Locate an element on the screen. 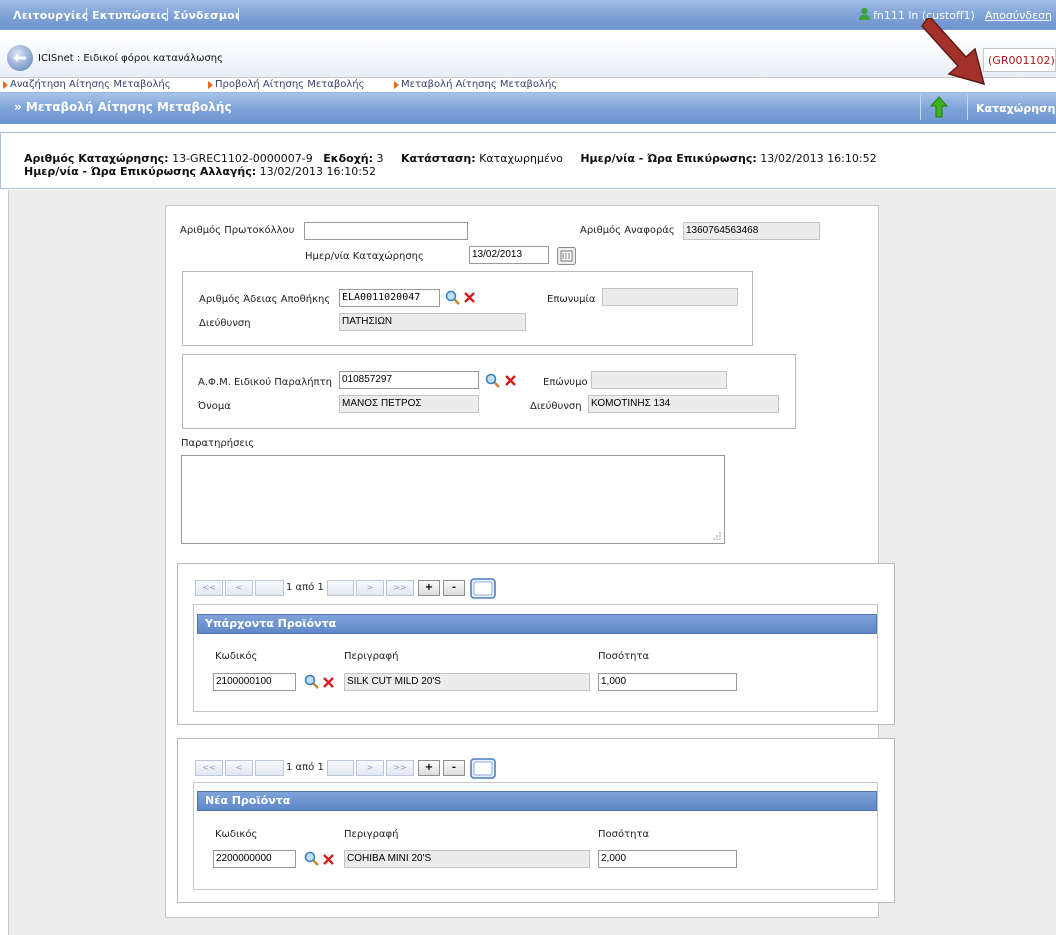 The height and width of the screenshot is (935, 1056). surname-label: Επώνυμο is located at coordinates (565, 382).